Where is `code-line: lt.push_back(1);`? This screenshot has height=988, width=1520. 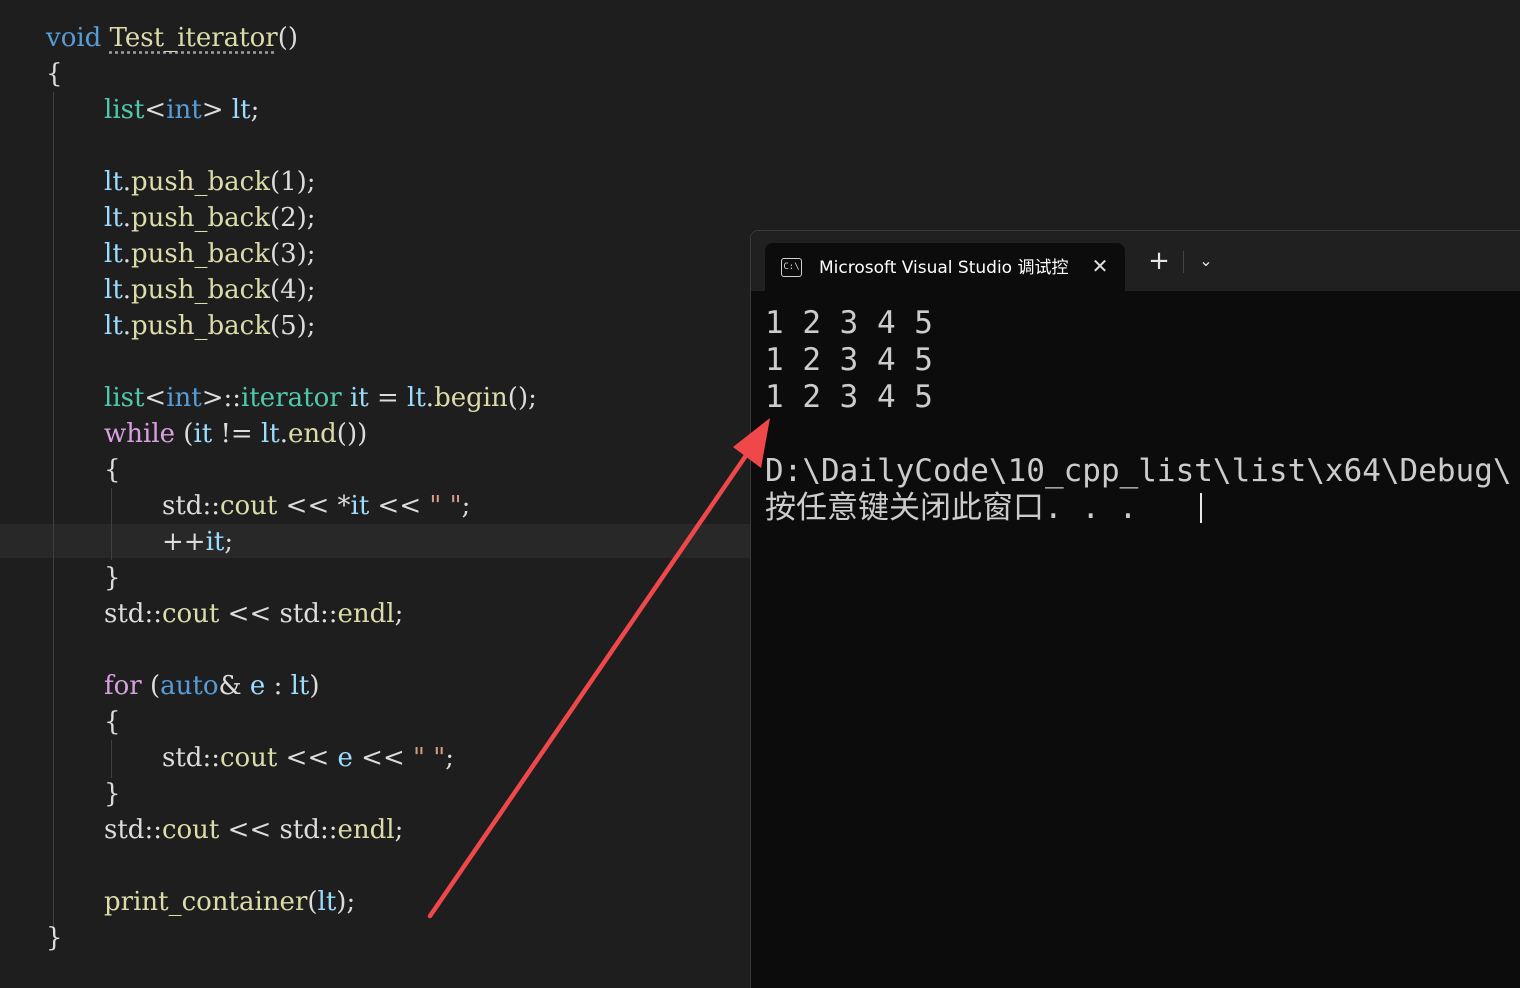 code-line: lt.push_back(1); is located at coordinates (210, 182).